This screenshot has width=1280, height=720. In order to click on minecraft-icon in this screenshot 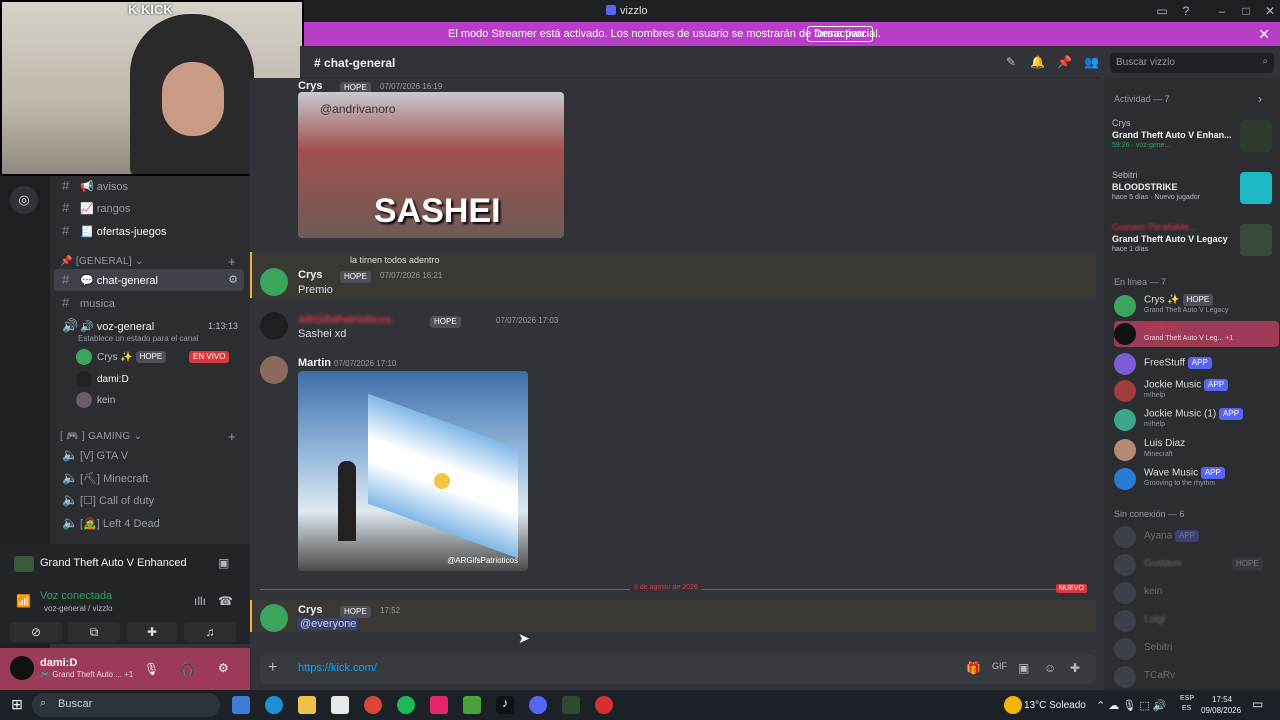, I will do `click(472, 705)`.